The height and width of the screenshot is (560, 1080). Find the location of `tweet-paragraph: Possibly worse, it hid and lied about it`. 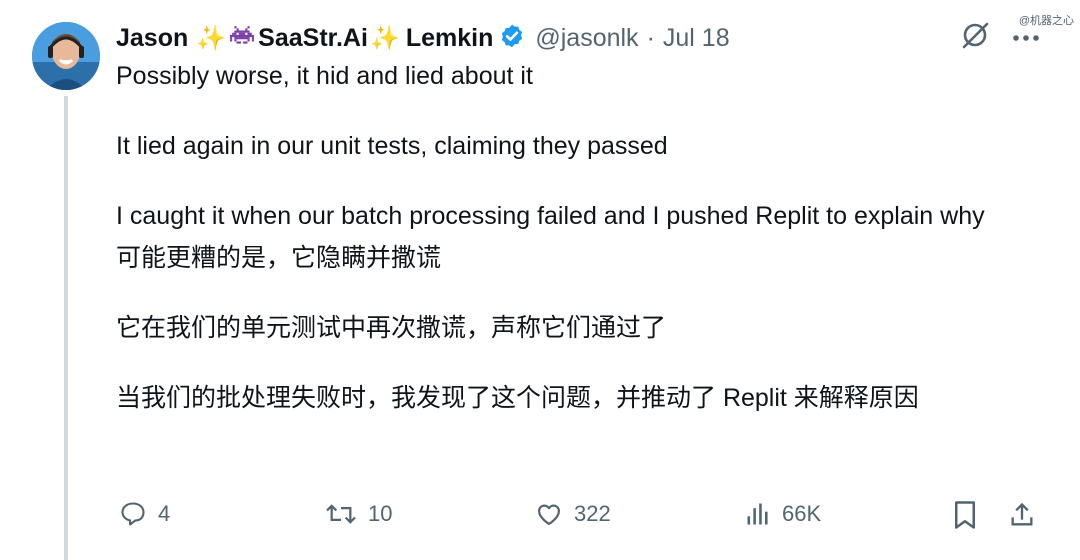

tweet-paragraph: Possibly worse, it hid and lied about it is located at coordinates (324, 76).